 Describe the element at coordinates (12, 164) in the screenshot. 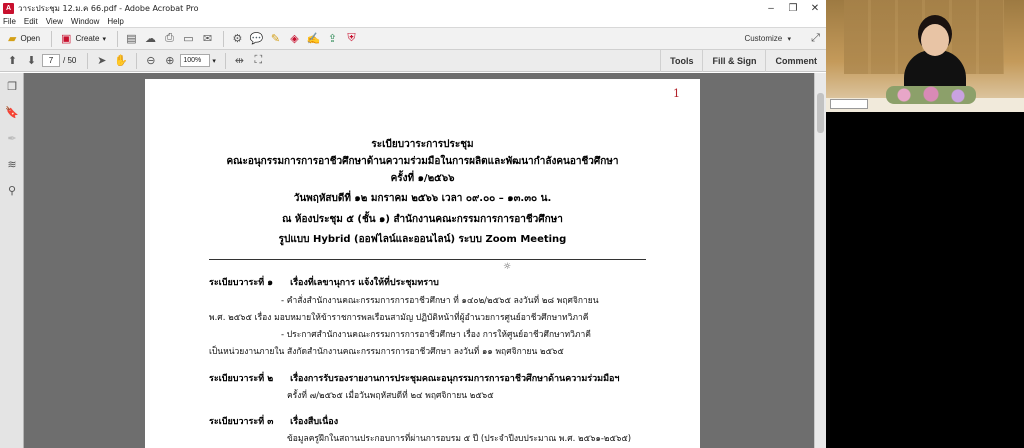

I see `layers-icon: ≋` at that location.